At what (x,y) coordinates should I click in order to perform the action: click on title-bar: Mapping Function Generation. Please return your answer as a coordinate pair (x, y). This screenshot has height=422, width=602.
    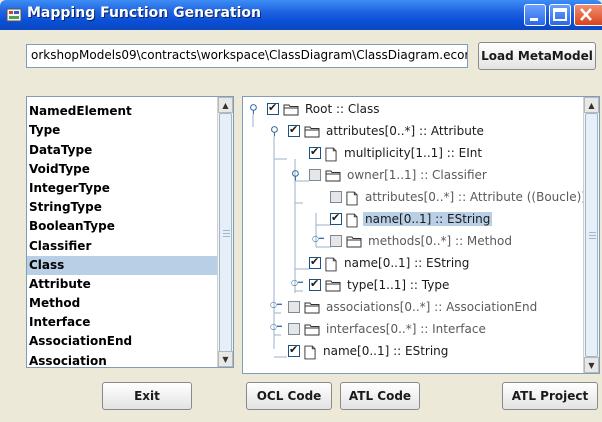
    Looking at the image, I should click on (301, 15).